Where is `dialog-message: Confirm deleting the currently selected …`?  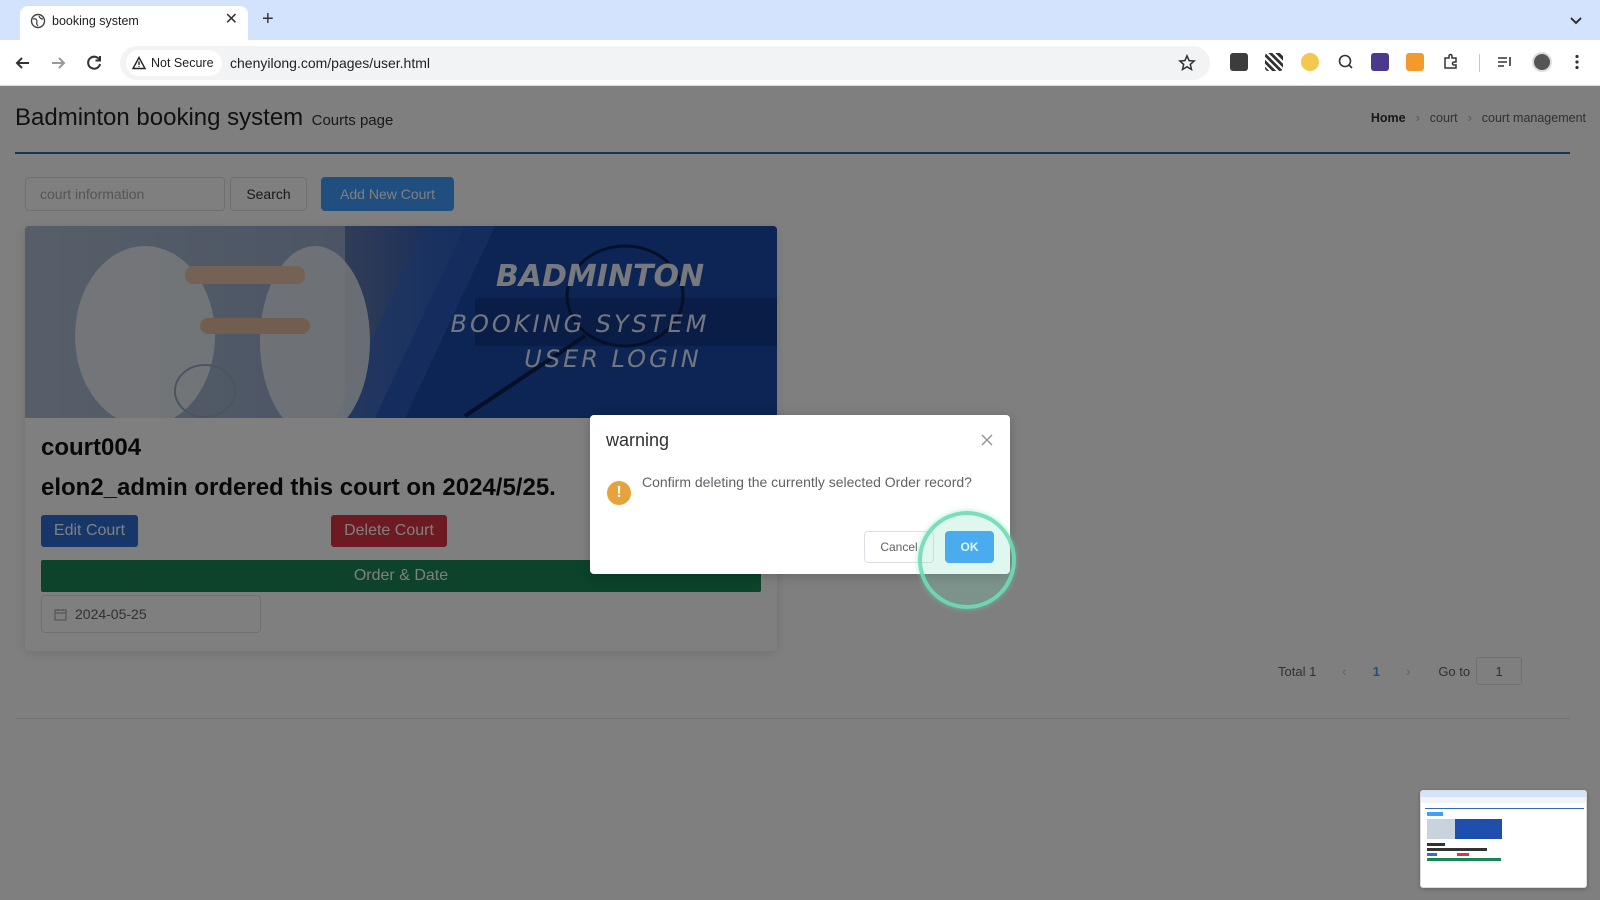 dialog-message: Confirm deleting the currently selected … is located at coordinates (807, 482).